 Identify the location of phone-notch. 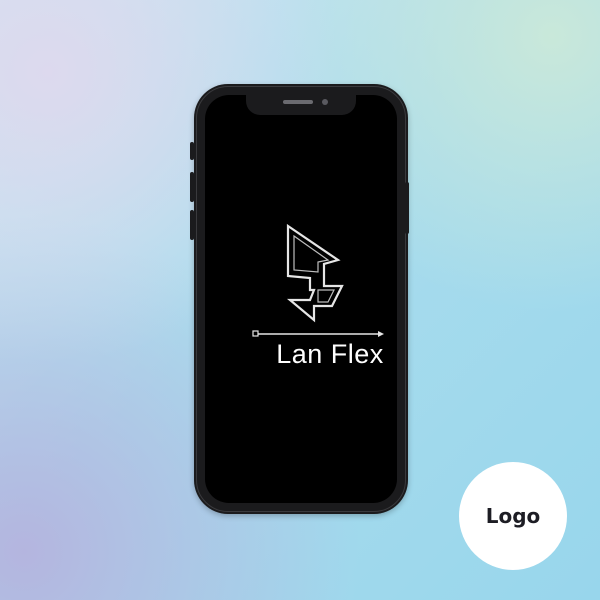
(301, 105).